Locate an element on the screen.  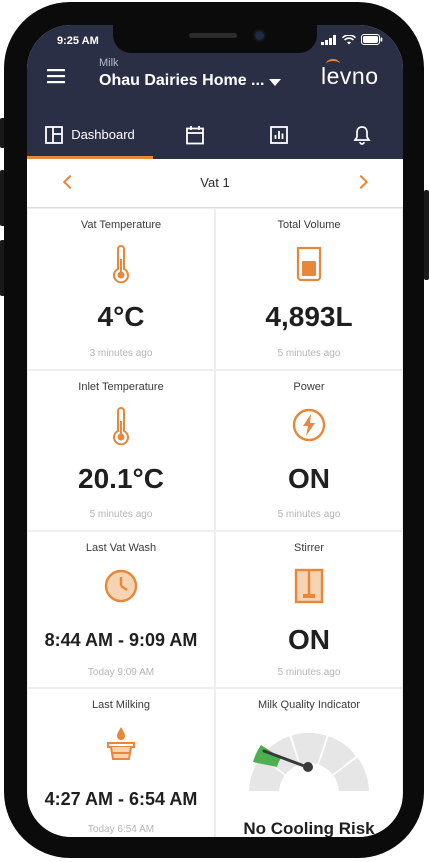
vat-selector: Vat 1 is located at coordinates (215, 183).